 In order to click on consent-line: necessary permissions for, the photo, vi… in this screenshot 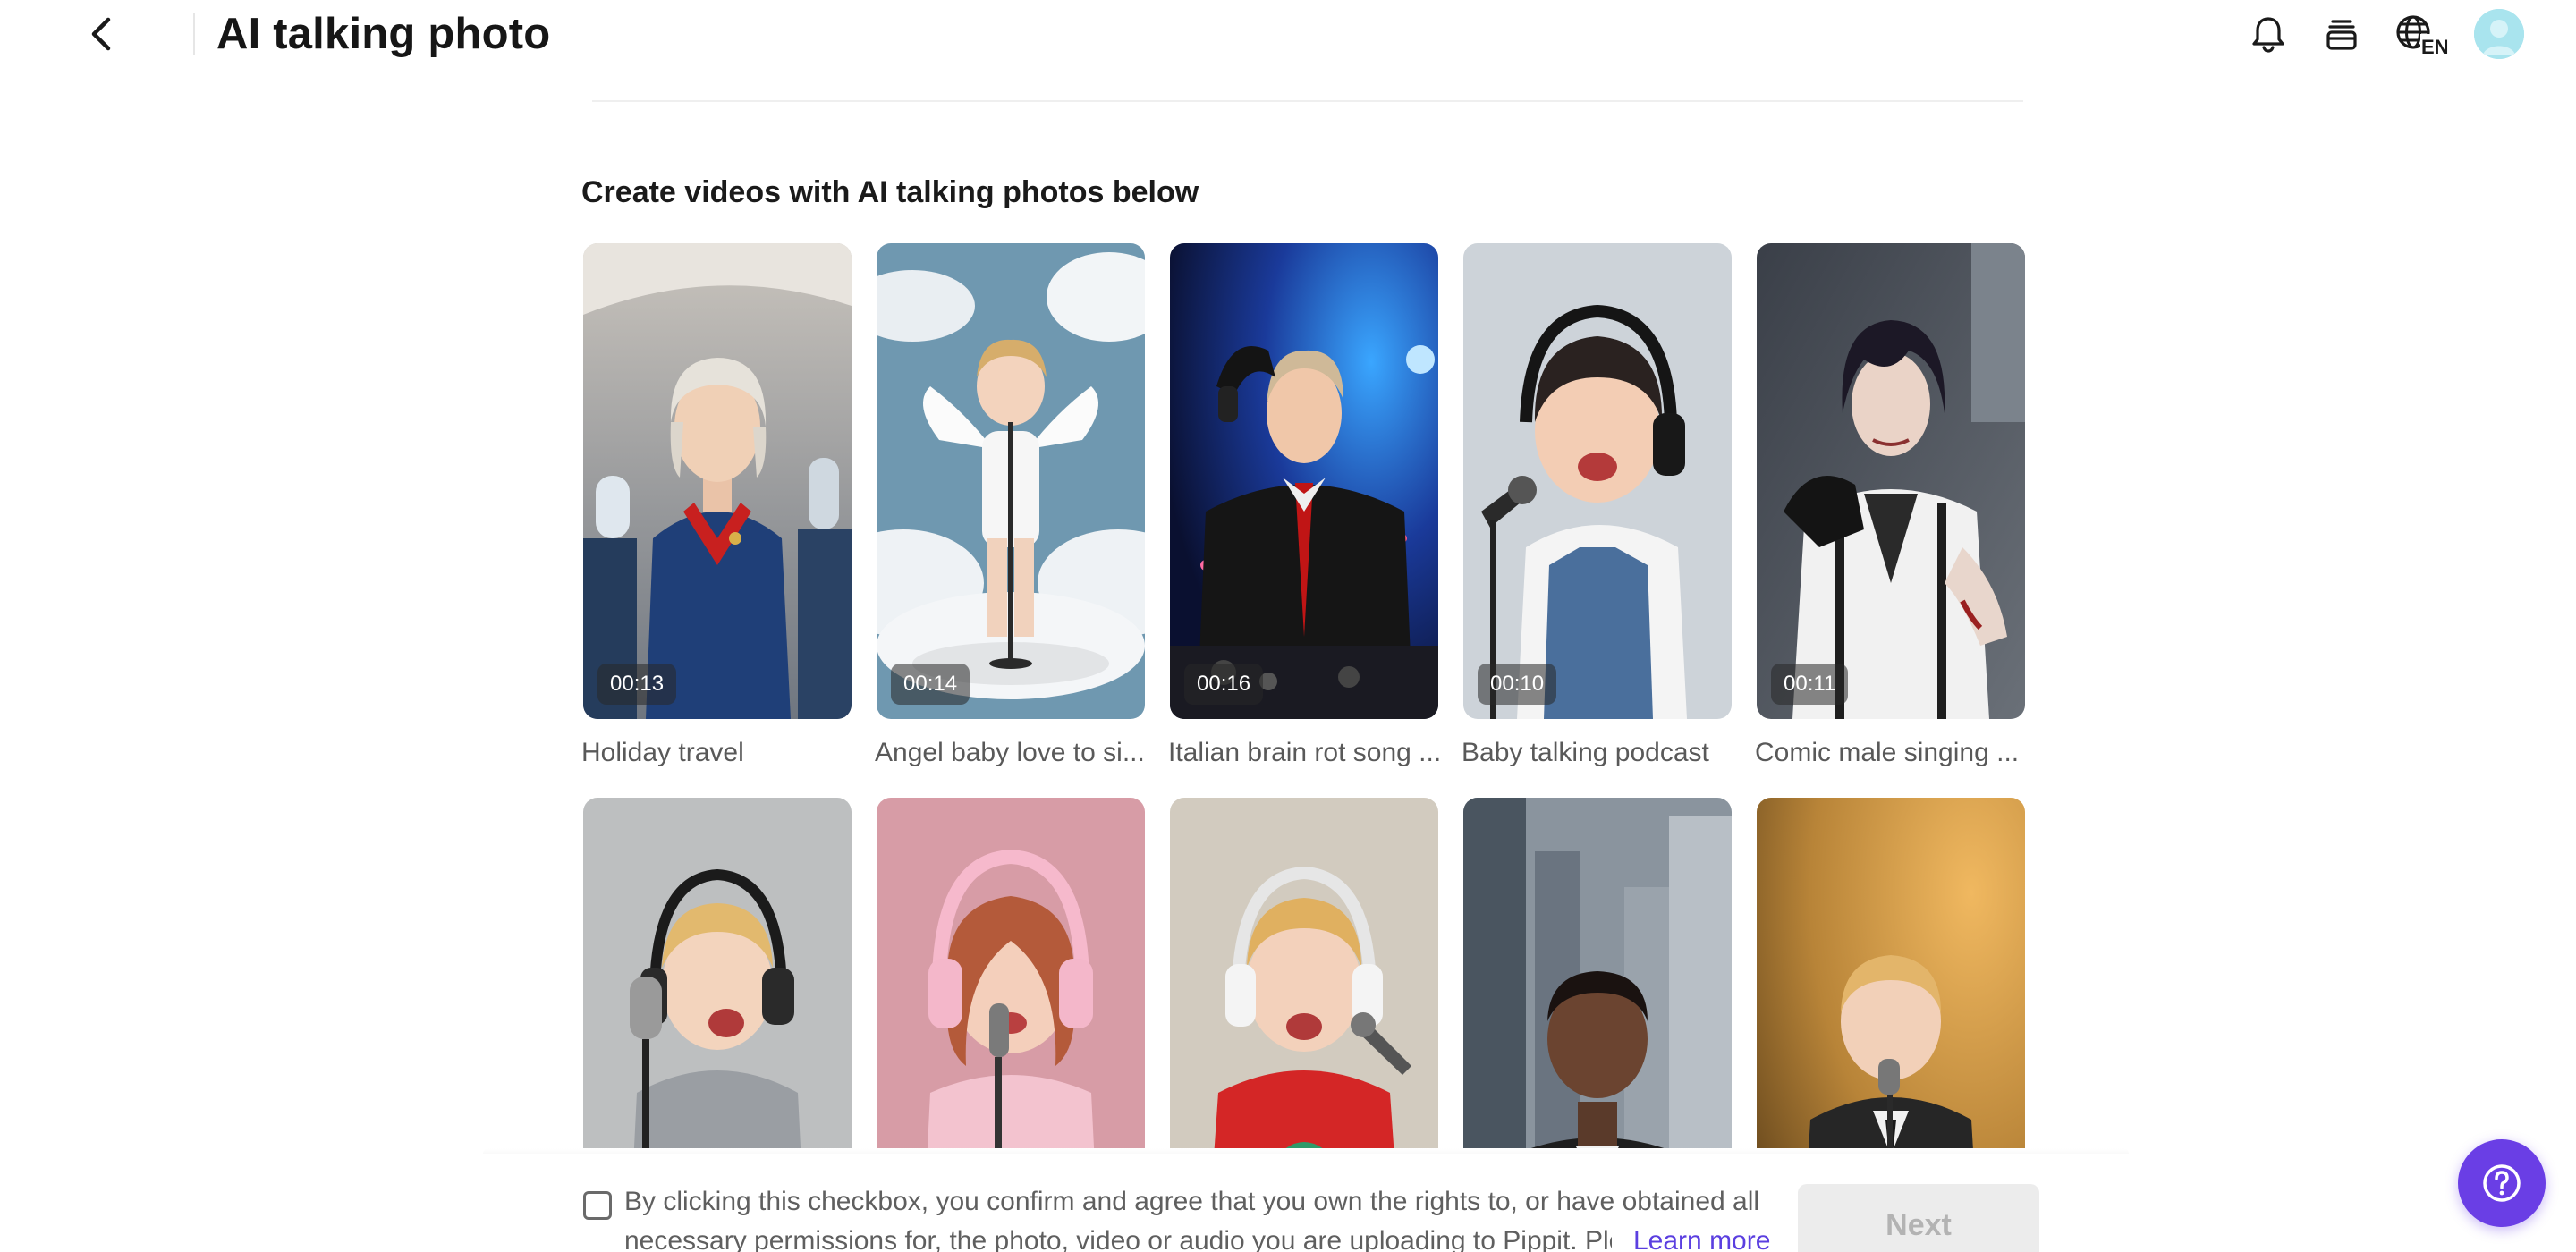, I will do `click(1118, 1239)`.